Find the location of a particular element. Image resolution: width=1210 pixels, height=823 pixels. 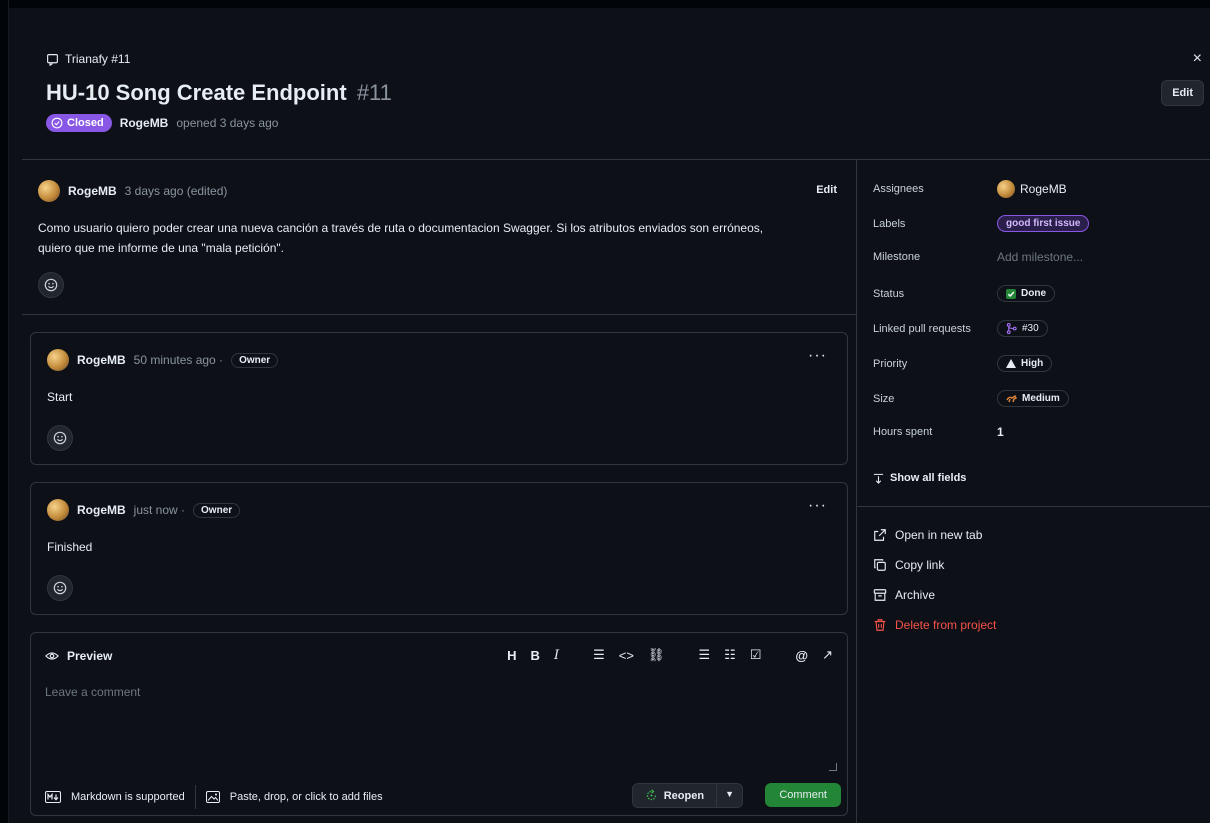

reopen-icon is located at coordinates (651, 795).